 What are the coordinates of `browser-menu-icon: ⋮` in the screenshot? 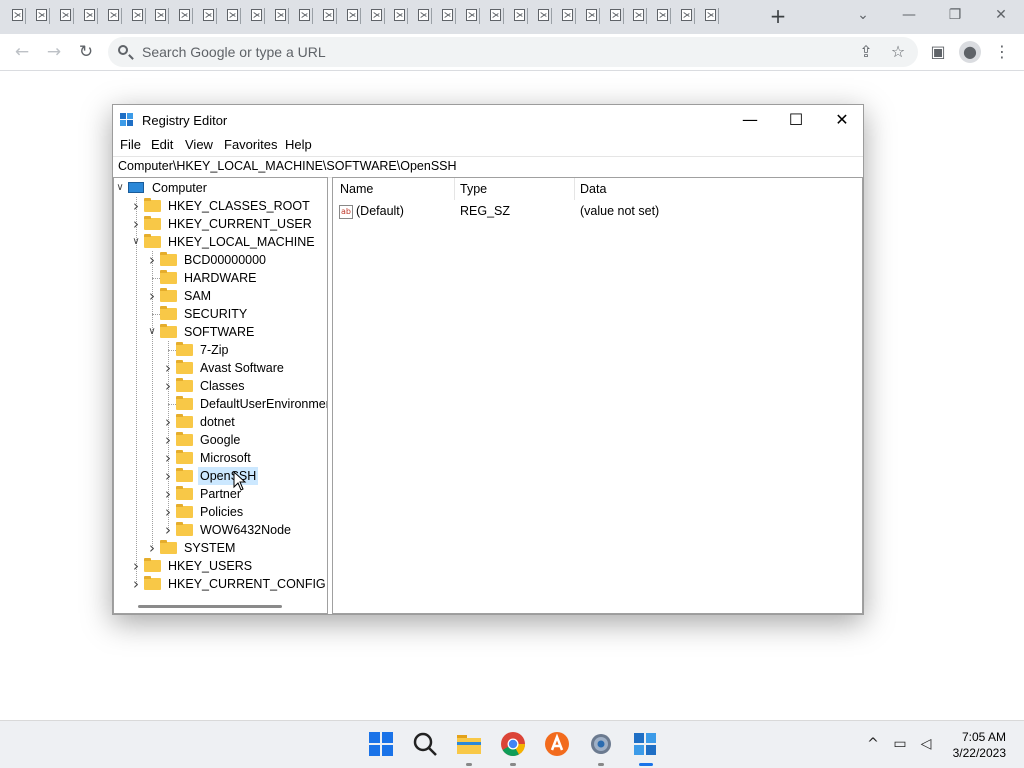 It's located at (1002, 52).